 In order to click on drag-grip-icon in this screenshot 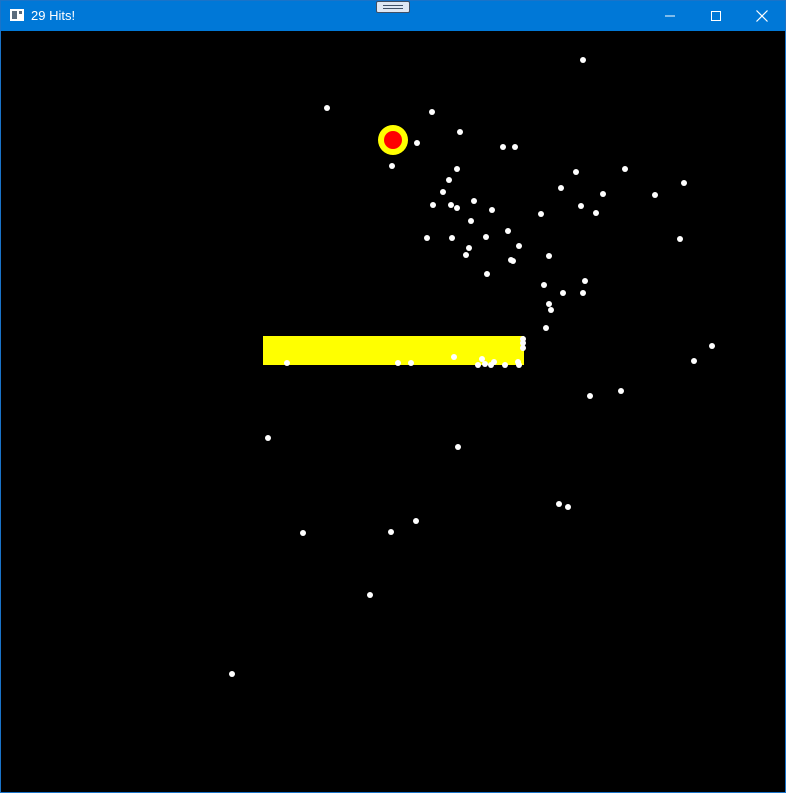, I will do `click(393, 7)`.